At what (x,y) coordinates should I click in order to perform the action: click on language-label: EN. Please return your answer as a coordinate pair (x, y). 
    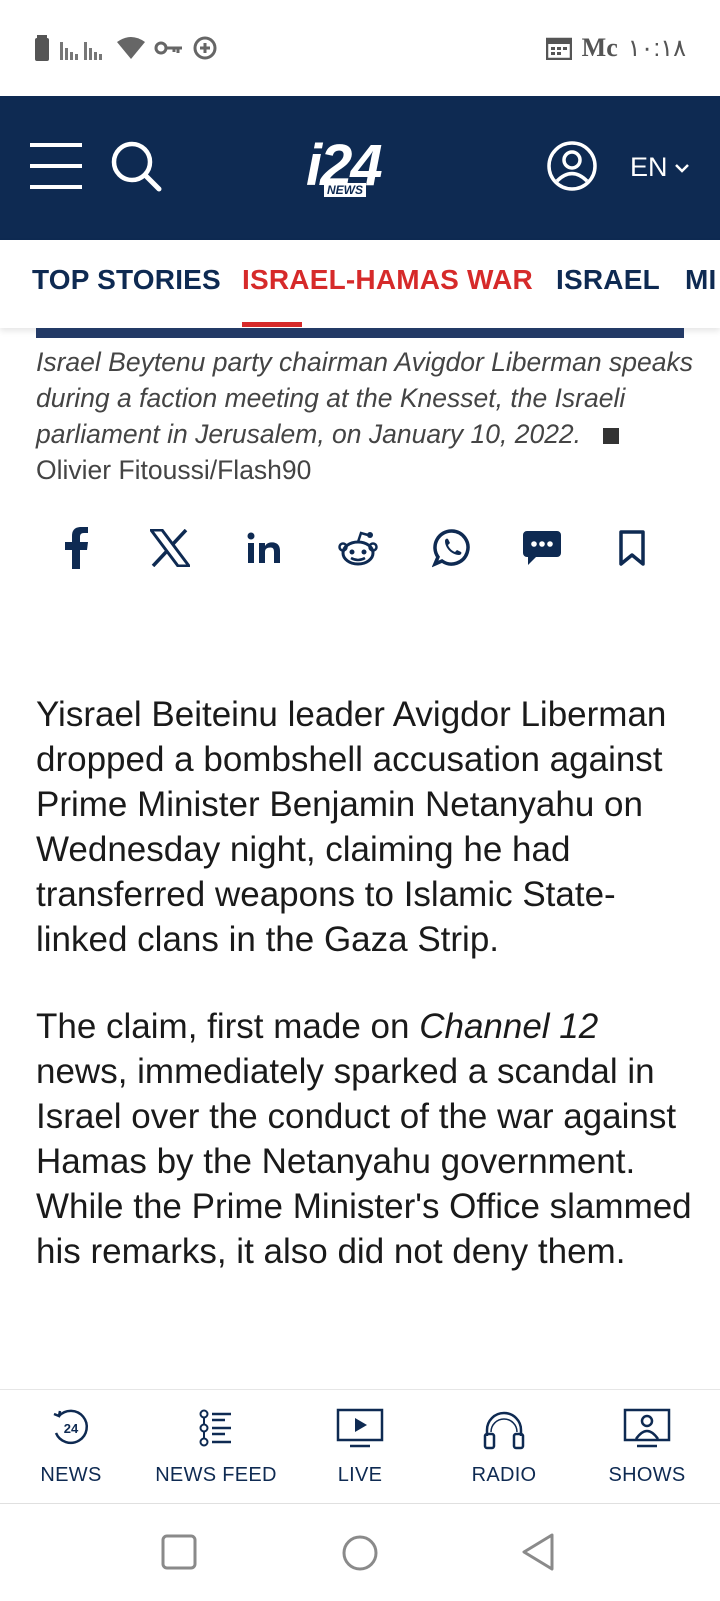
    Looking at the image, I should click on (649, 167).